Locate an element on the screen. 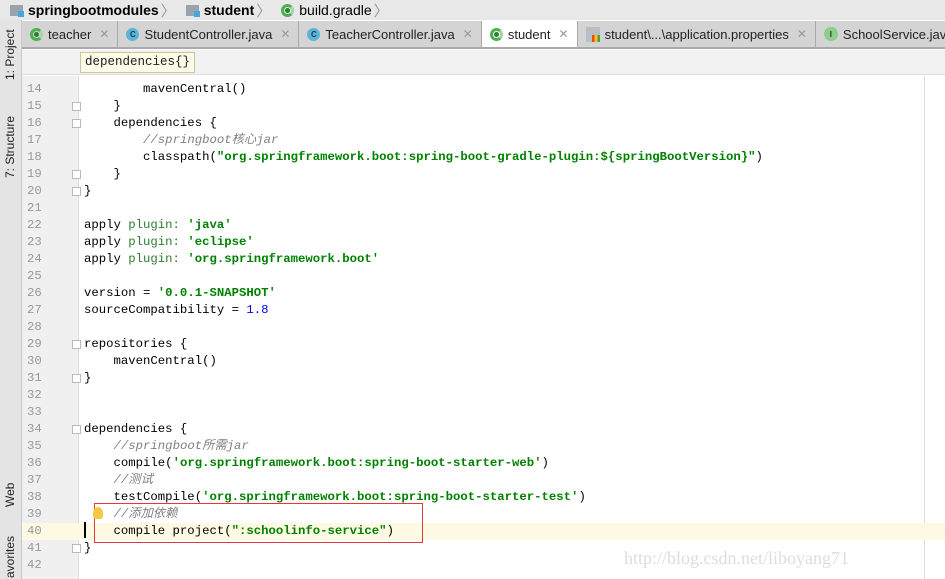 The width and height of the screenshot is (945, 579). breadcrumb-item: student 〉 is located at coordinates (230, 10).